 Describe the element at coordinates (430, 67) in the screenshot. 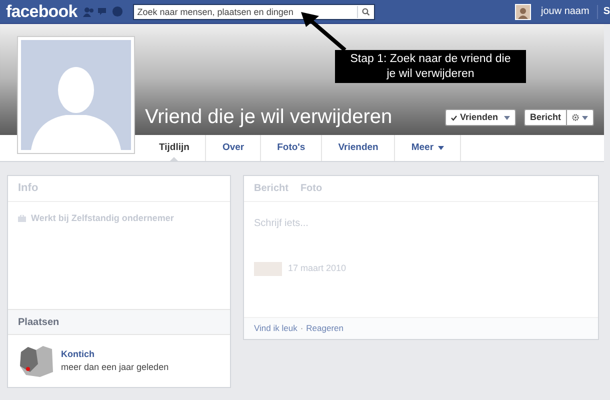

I see `annotation-text: Stap 1: Zoek naar de vriend die je wil verwijderen` at that location.